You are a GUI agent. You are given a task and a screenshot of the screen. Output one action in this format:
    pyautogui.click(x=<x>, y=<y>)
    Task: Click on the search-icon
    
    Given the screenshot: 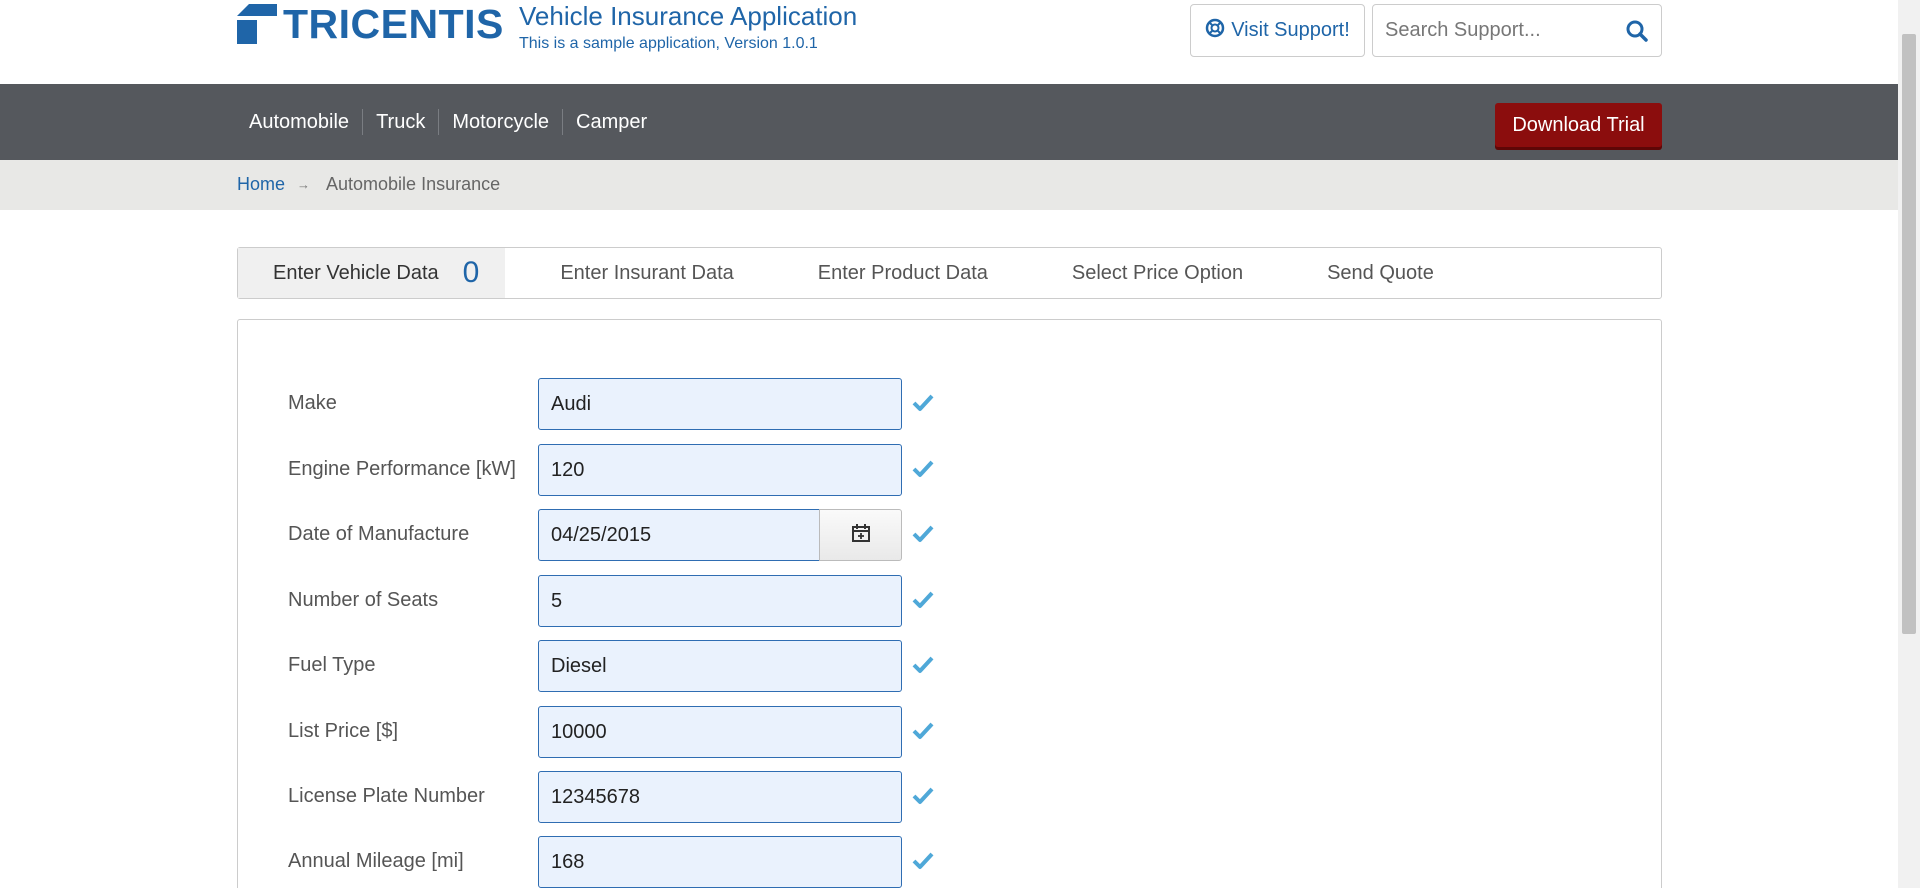 What is the action you would take?
    pyautogui.click(x=1637, y=33)
    